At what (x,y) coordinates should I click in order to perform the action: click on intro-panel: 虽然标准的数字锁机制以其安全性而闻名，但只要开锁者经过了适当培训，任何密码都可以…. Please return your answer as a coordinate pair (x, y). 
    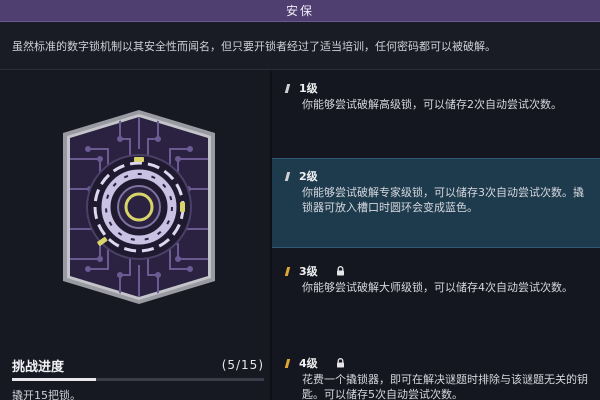
    Looking at the image, I should click on (300, 46).